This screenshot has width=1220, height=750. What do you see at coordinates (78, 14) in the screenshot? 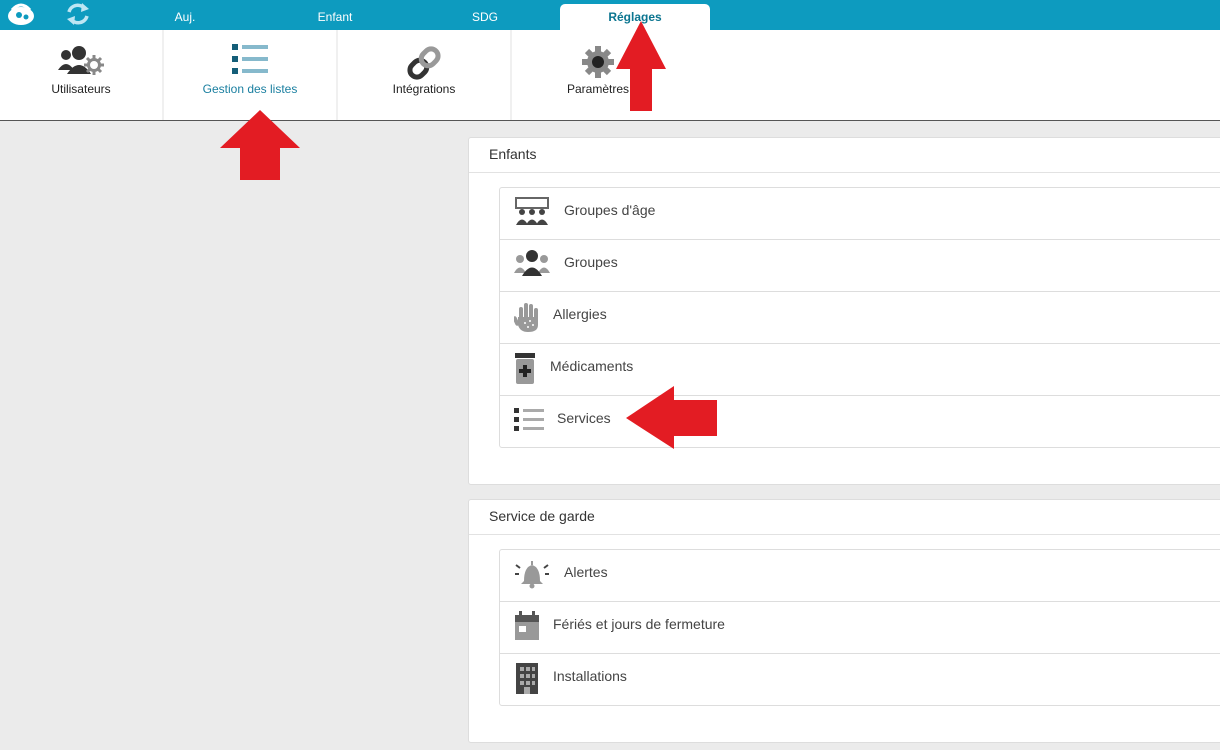
I see `sync-icon` at bounding box center [78, 14].